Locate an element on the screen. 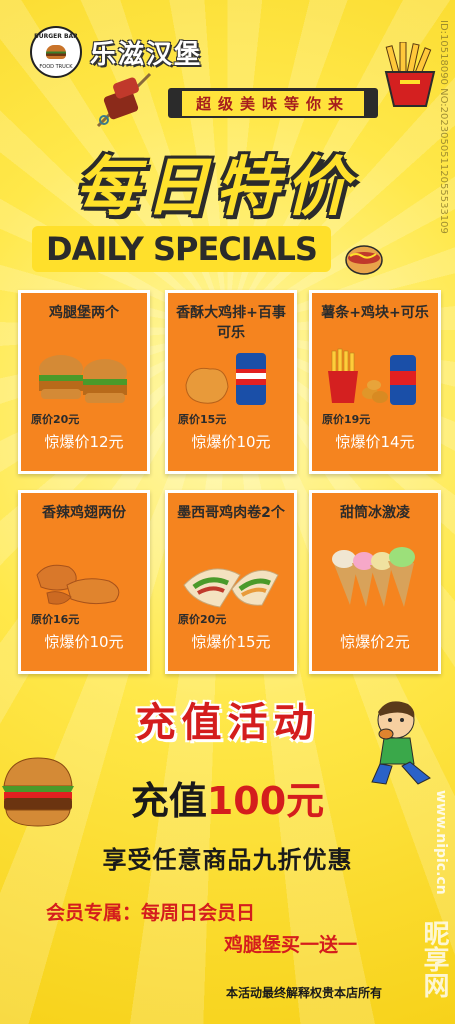 The height and width of the screenshot is (1024, 455). logo-top-text: BURGER BAR is located at coordinates (56, 36).